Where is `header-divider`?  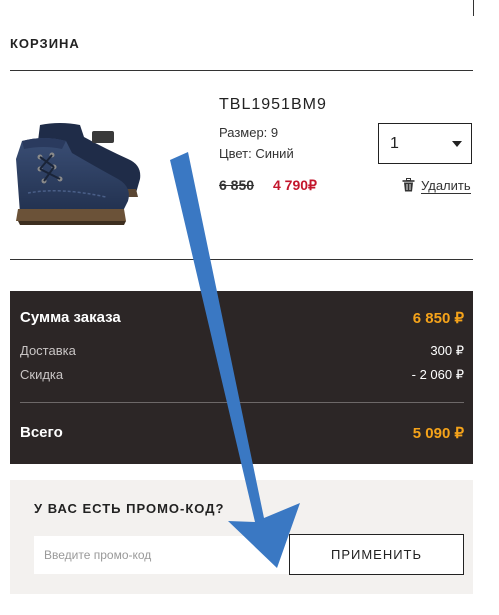 header-divider is located at coordinates (241, 70).